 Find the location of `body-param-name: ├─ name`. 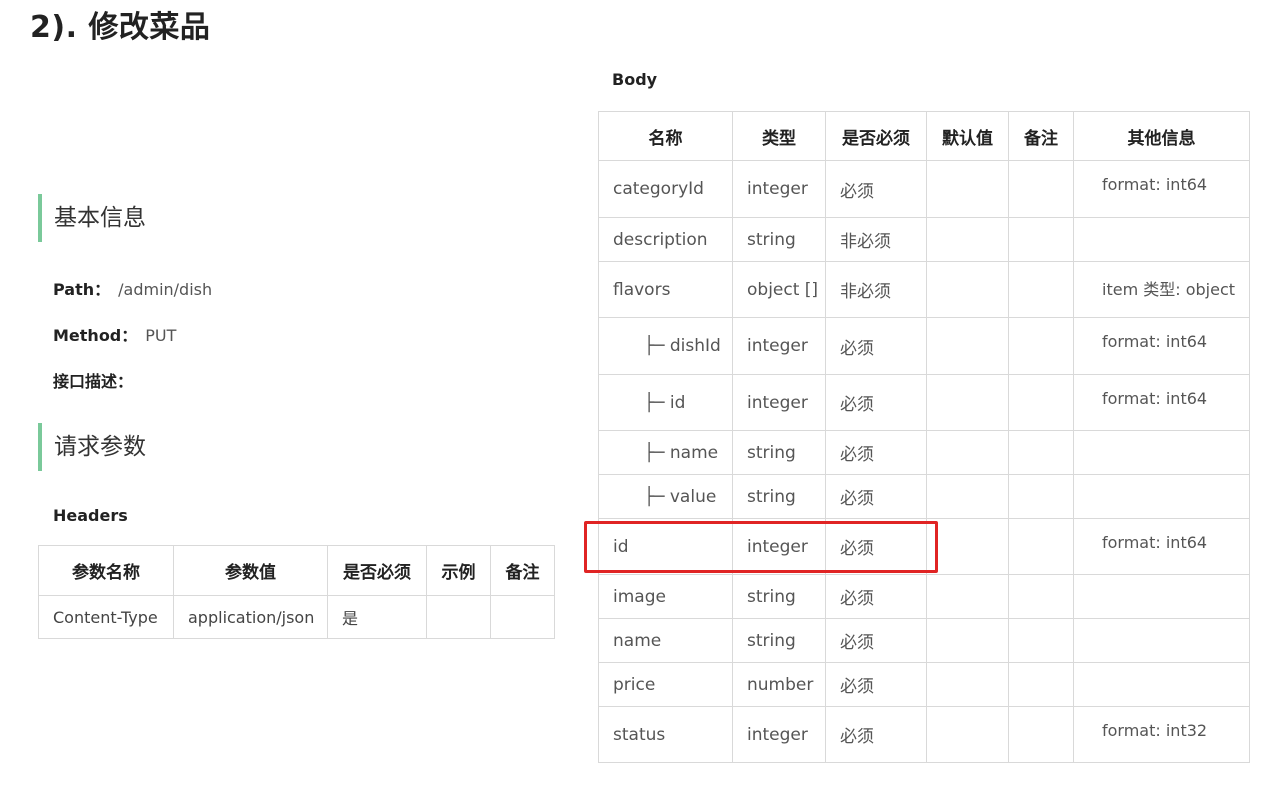

body-param-name: ├─ name is located at coordinates (665, 452).